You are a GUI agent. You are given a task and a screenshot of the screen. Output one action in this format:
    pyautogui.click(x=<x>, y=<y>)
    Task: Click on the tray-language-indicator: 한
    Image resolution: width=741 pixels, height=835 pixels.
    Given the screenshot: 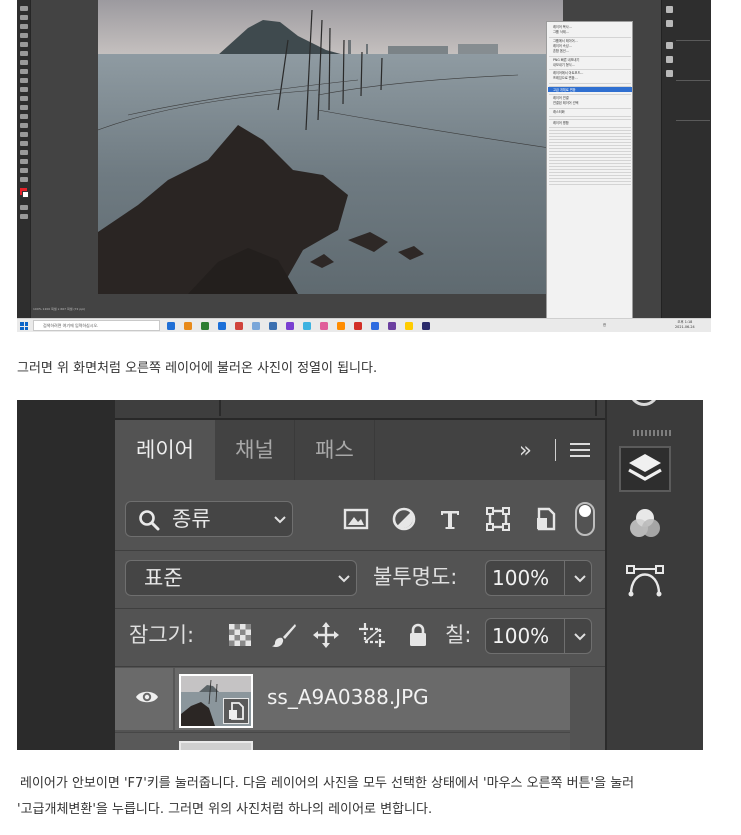 What is the action you would take?
    pyautogui.click(x=604, y=325)
    